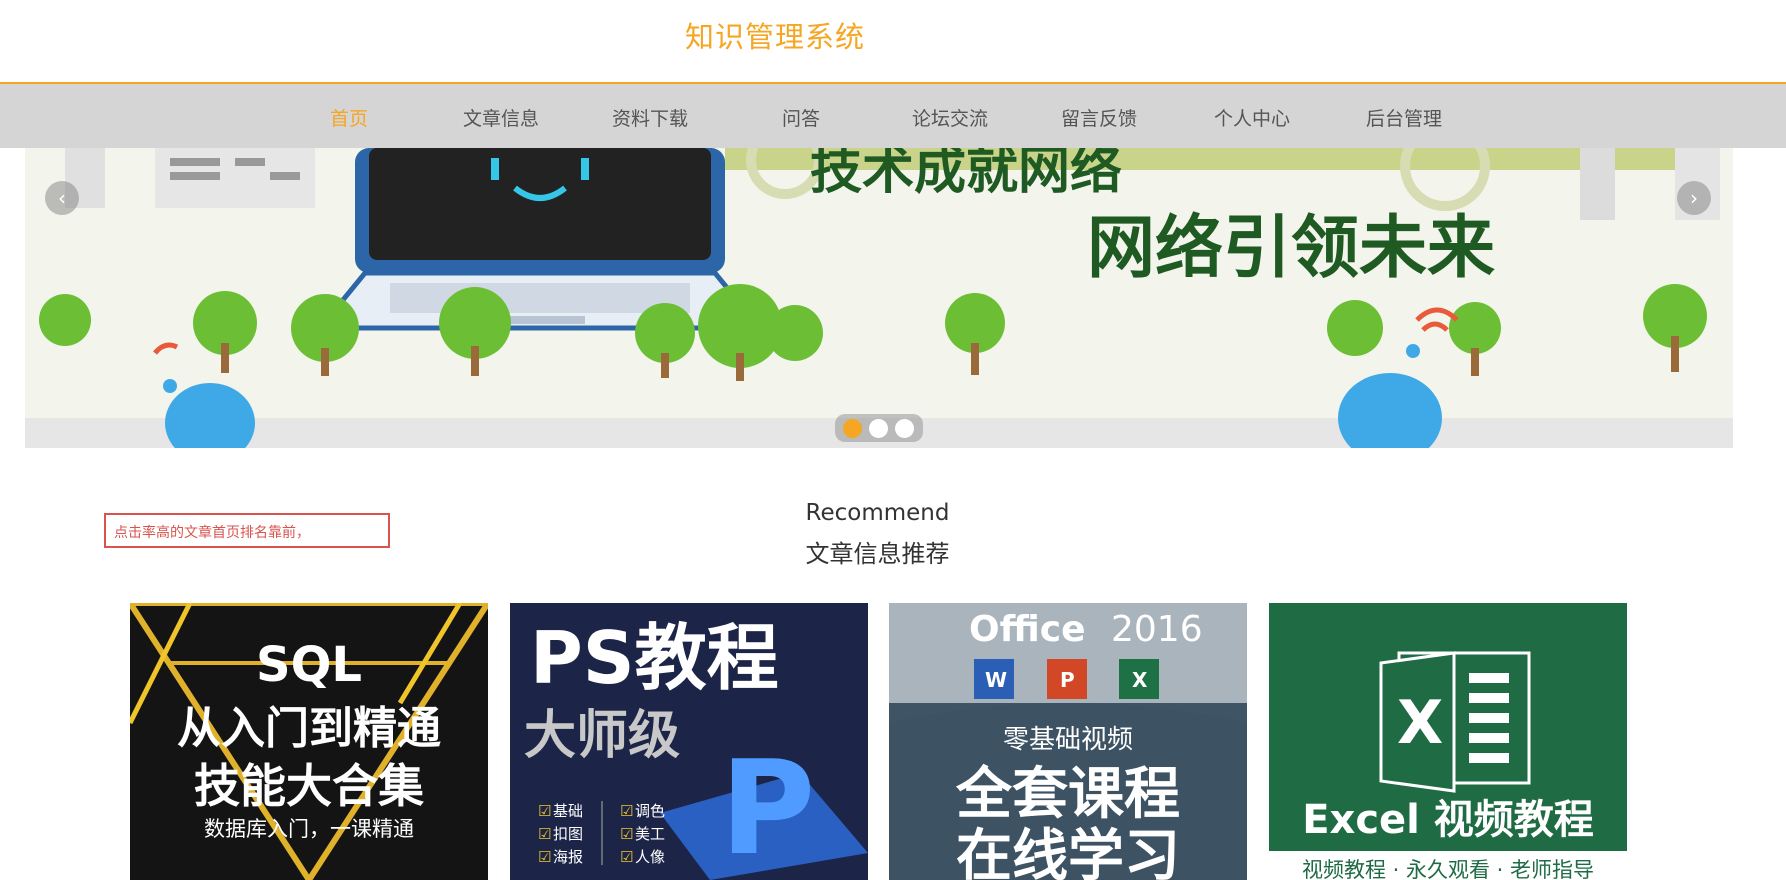 The height and width of the screenshot is (880, 1786). What do you see at coordinates (1099, 117) in the screenshot?
I see `nav-item-feedback: 留言反馈` at bounding box center [1099, 117].